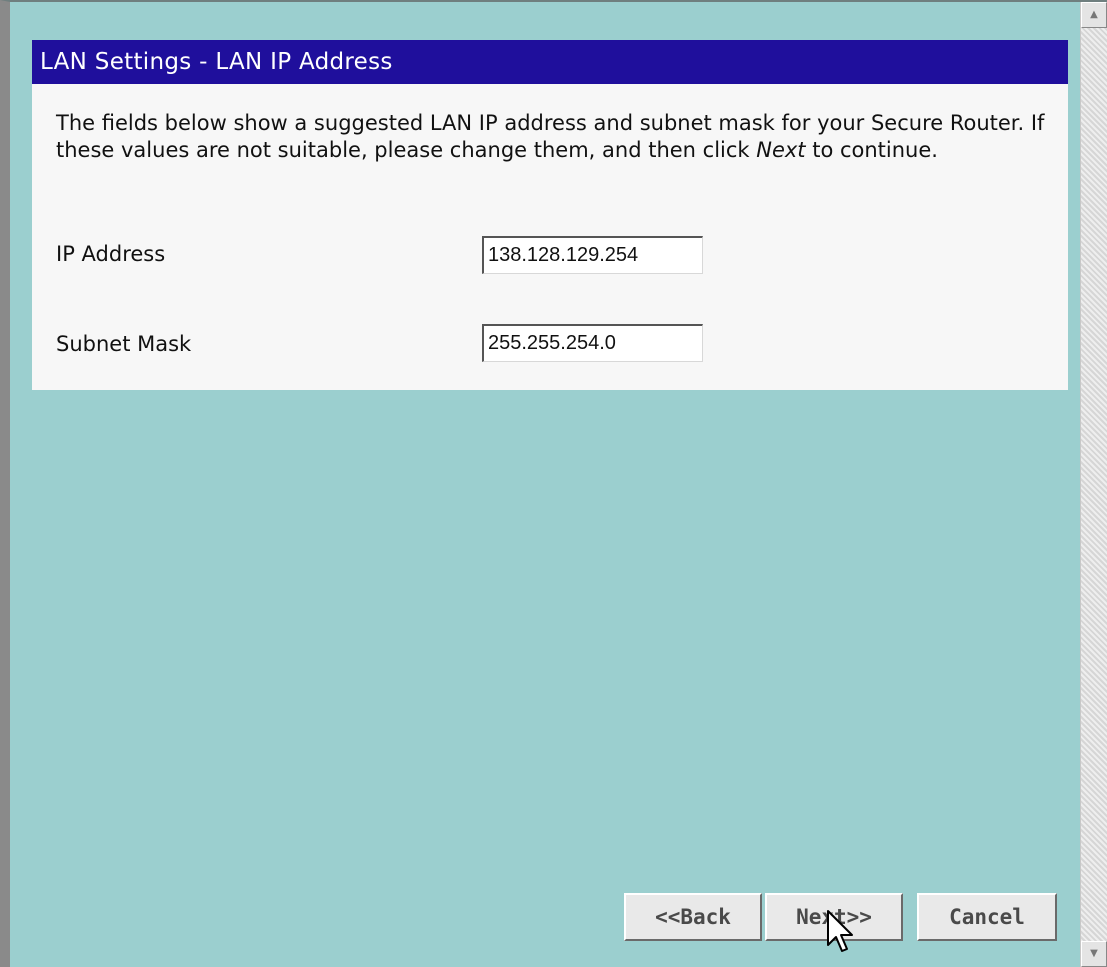 The height and width of the screenshot is (967, 1107). I want to click on back-button: <<Back, so click(693, 917).